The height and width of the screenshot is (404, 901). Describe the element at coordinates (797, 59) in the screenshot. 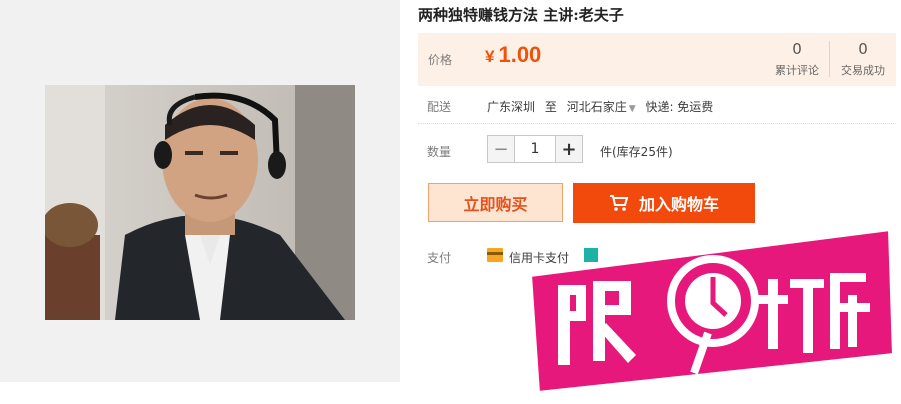

I see `review-count-stat: 0 累计评论` at that location.